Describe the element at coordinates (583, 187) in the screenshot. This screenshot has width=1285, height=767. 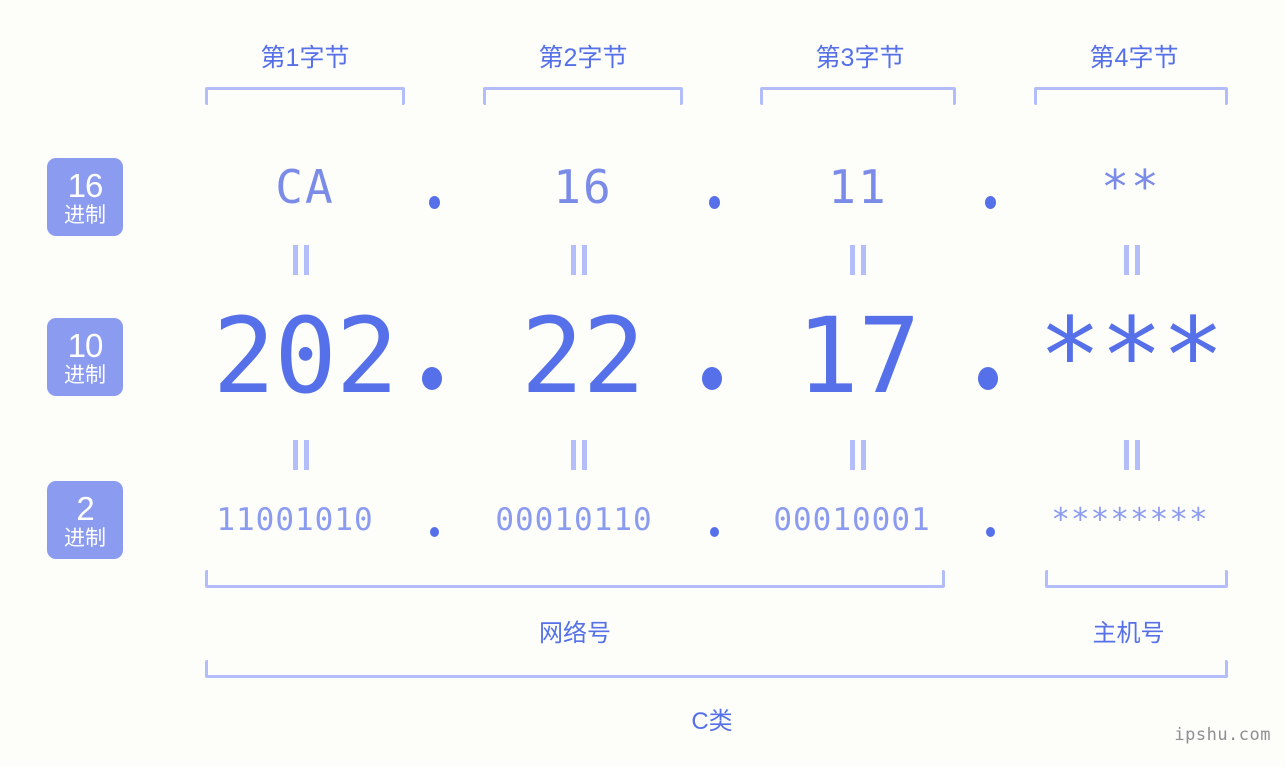
I see `hex-value-byte-2: 16` at that location.